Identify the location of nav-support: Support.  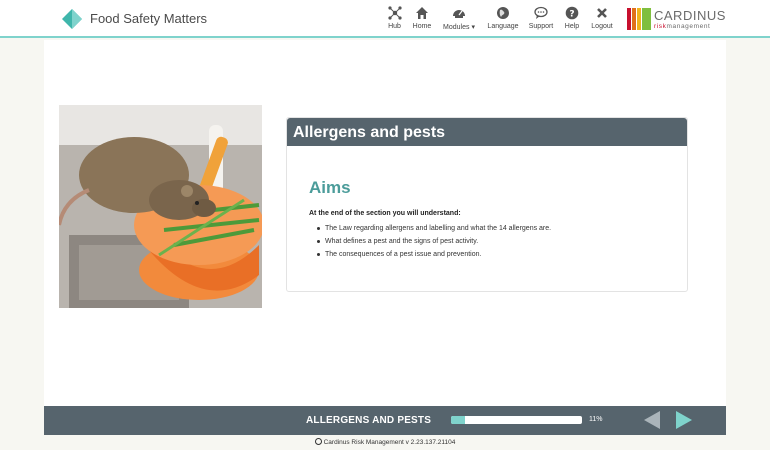
(541, 21).